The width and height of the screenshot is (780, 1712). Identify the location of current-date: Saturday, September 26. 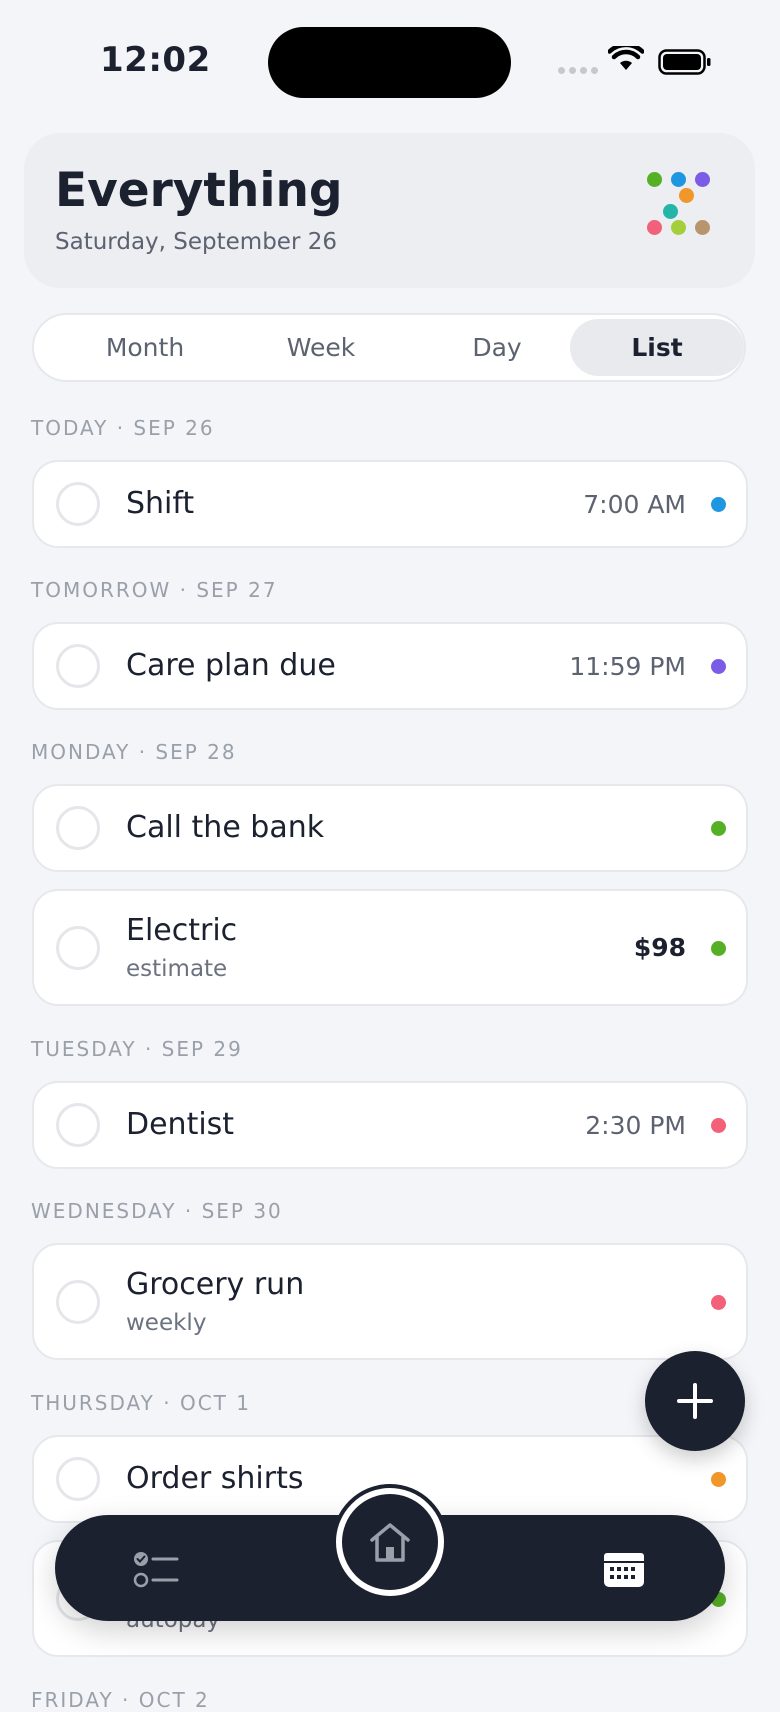
(196, 242).